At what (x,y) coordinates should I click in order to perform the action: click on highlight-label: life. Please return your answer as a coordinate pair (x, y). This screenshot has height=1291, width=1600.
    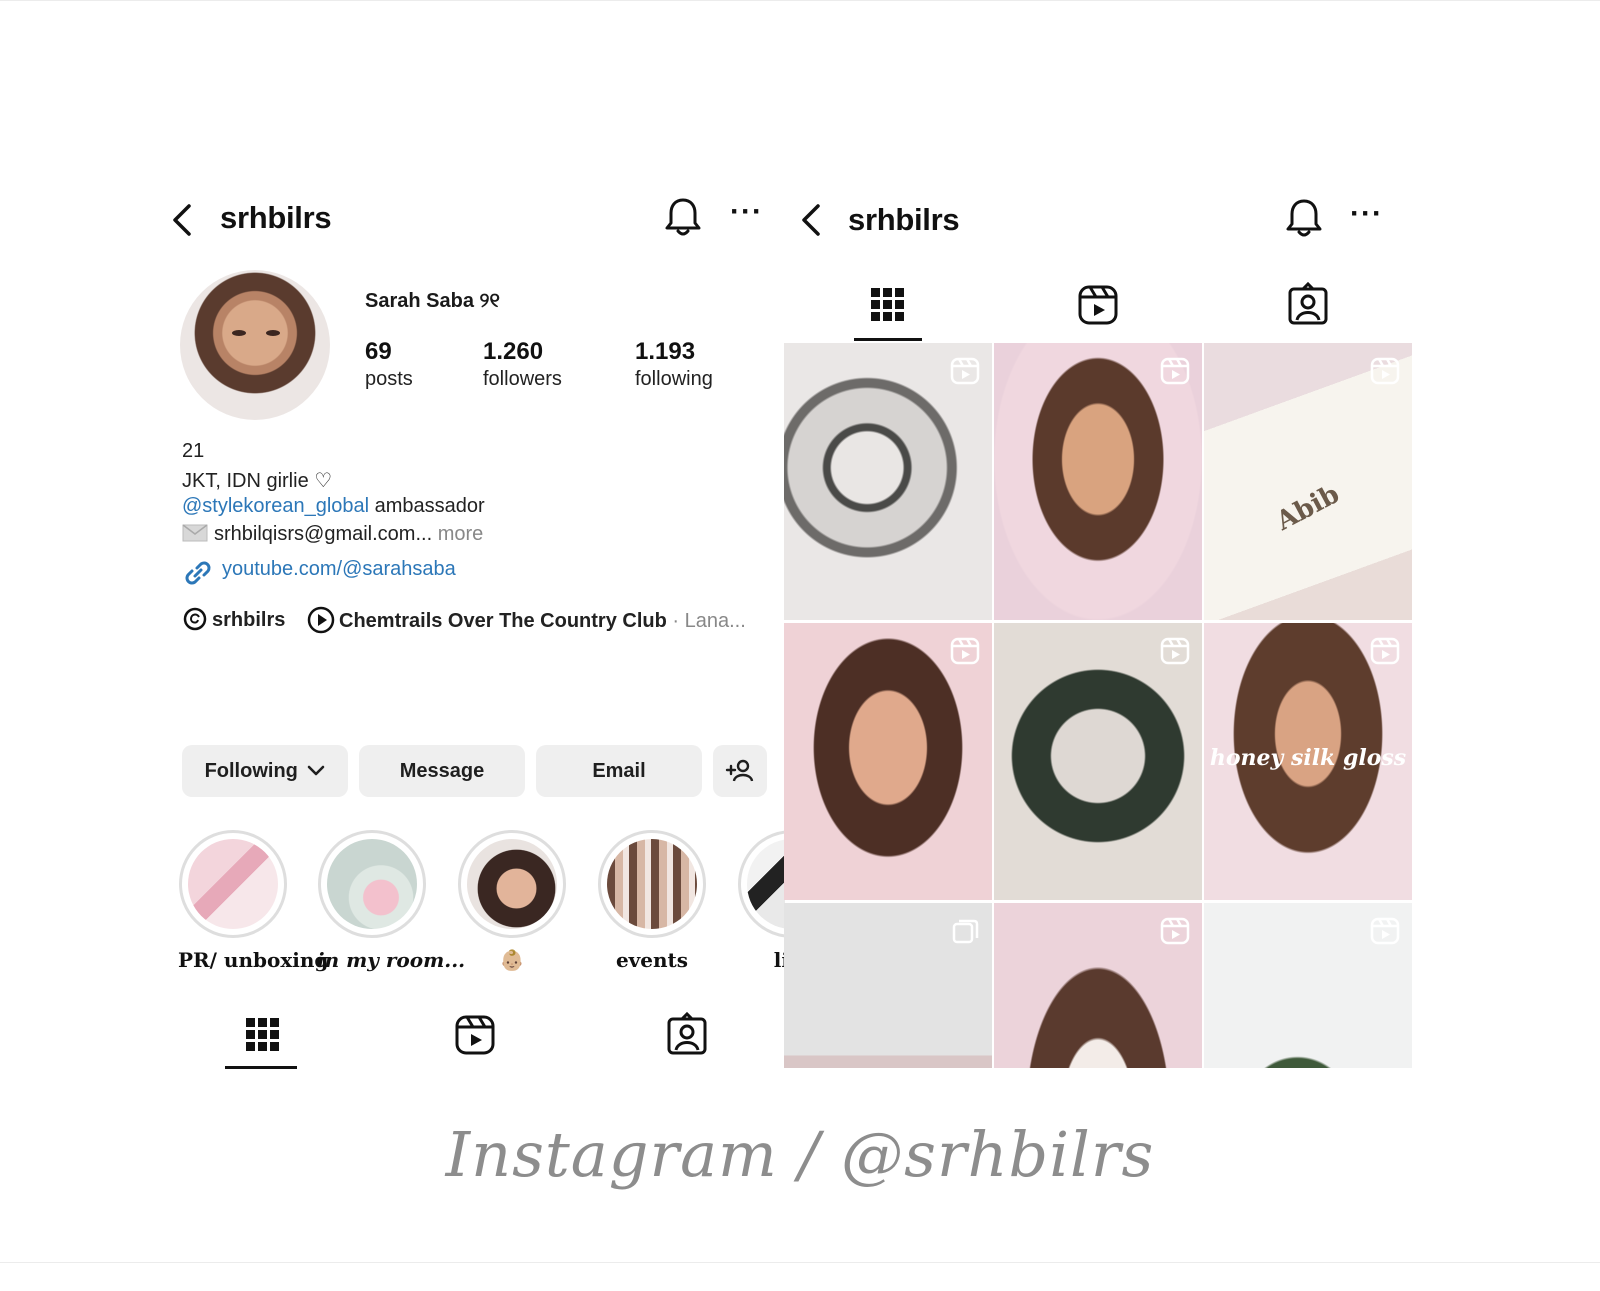
    Looking at the image, I should click on (779, 959).